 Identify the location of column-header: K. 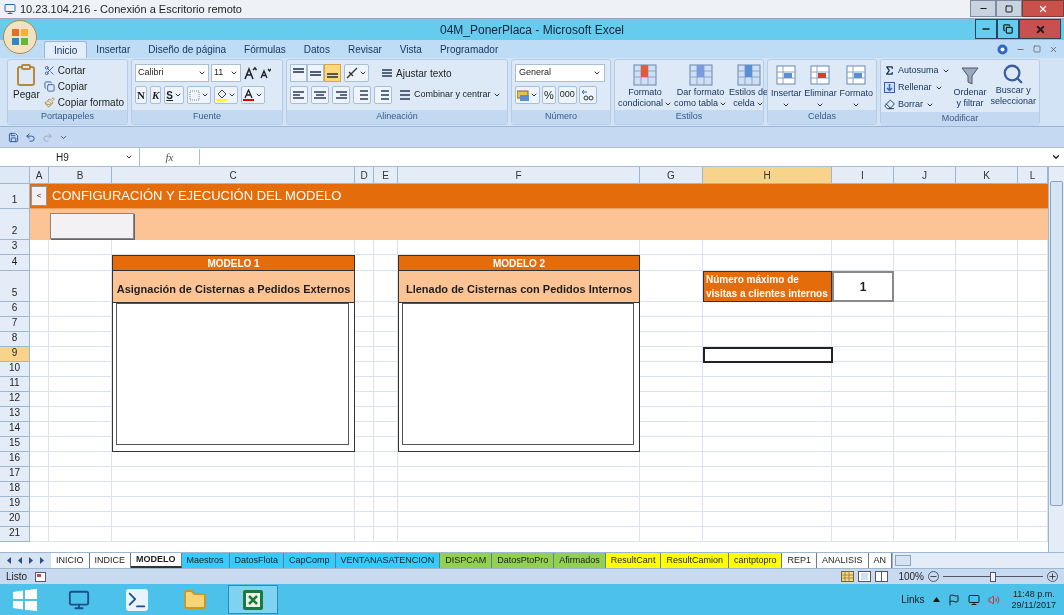
(987, 175).